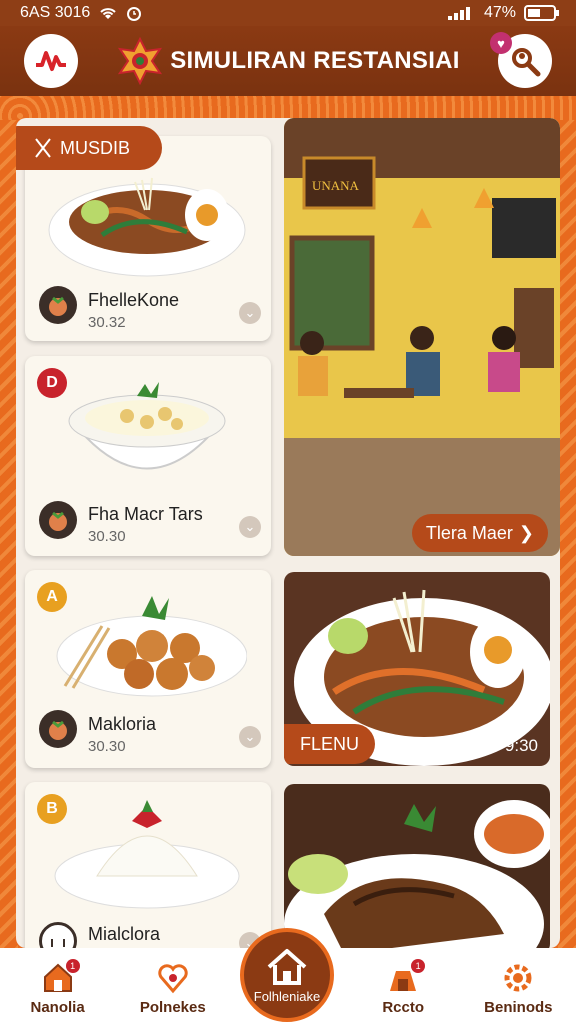 The image size is (576, 1024). Describe the element at coordinates (145, 514) in the screenshot. I see `menu-item-name: Fha Macr Tars` at that location.